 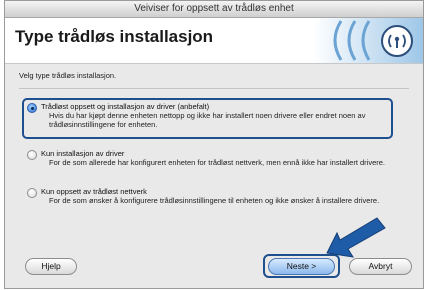 I want to click on divider, so click(x=214, y=88).